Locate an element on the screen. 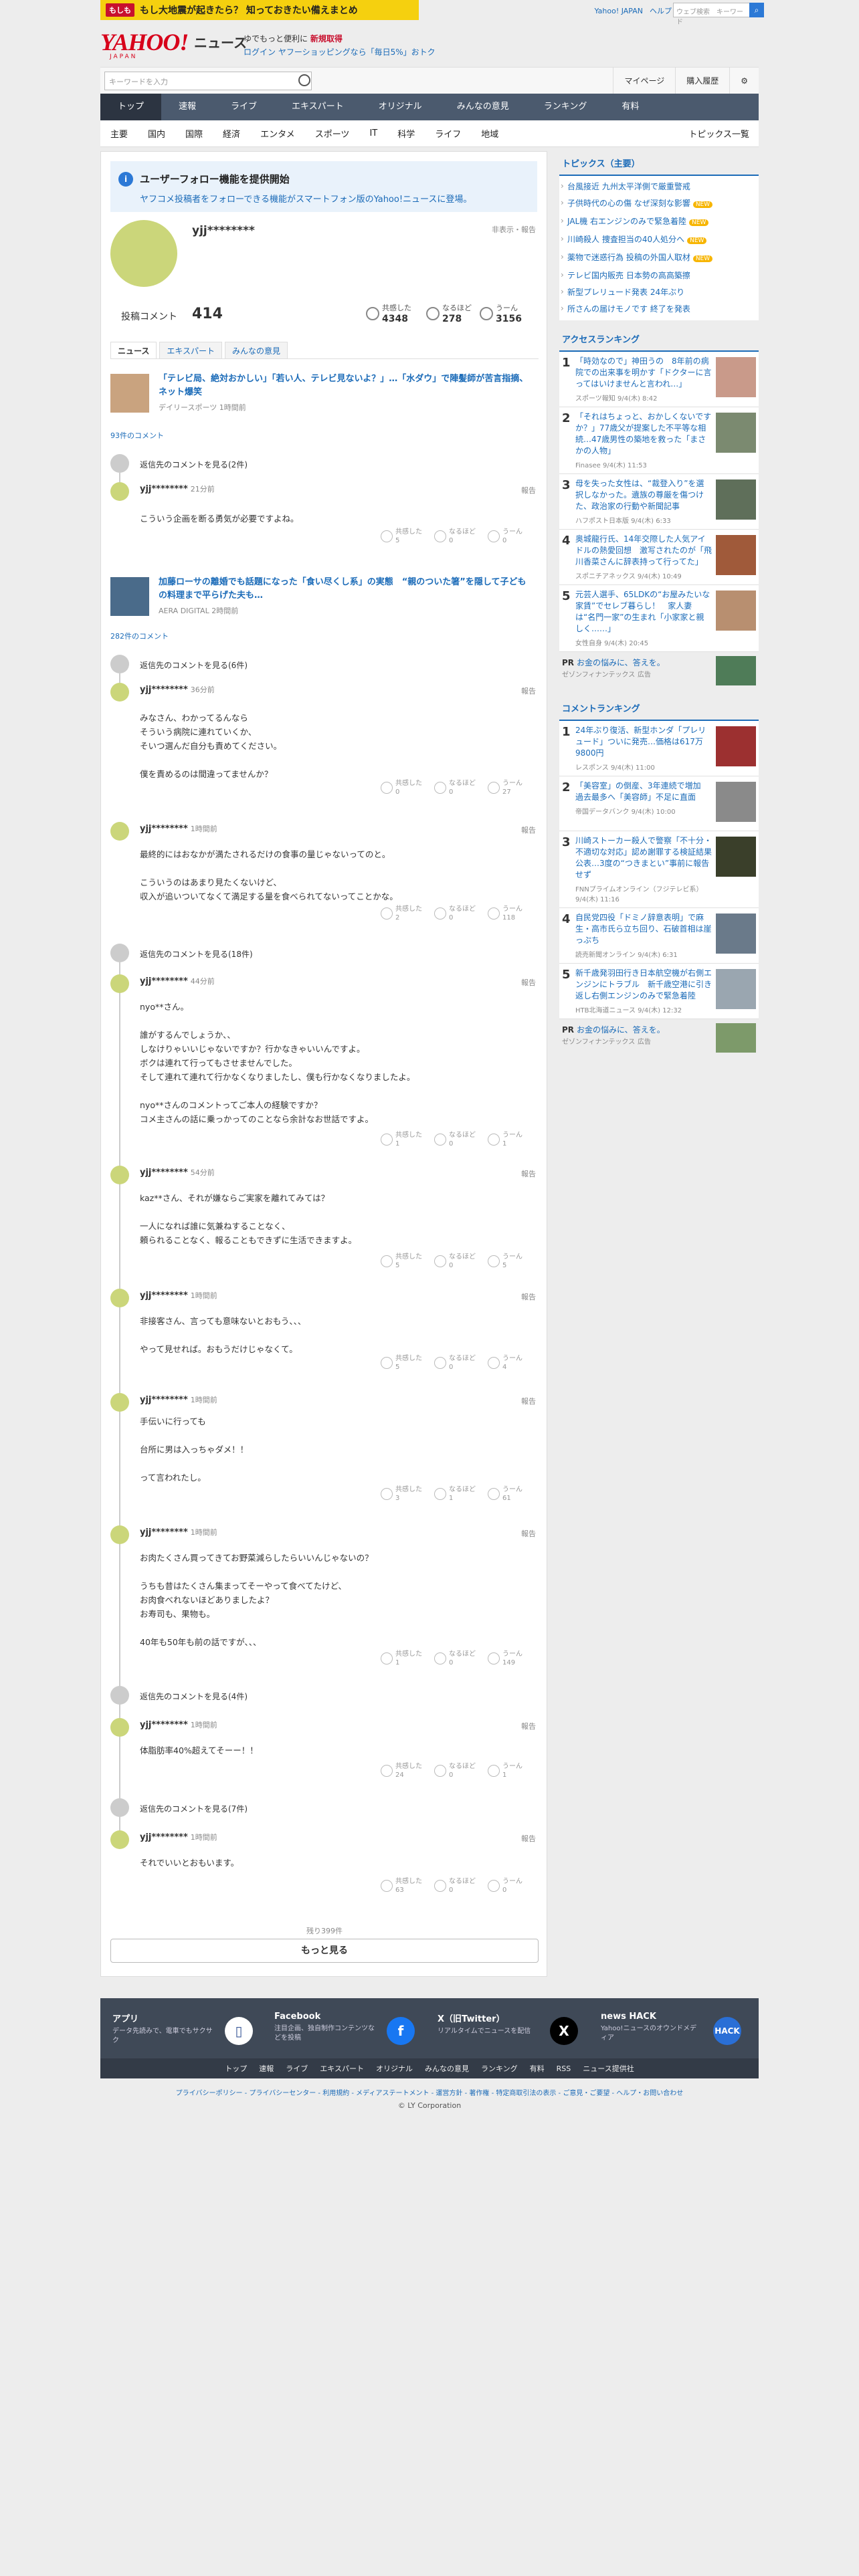  hide-report-link: 非表示・報告 is located at coordinates (514, 230).